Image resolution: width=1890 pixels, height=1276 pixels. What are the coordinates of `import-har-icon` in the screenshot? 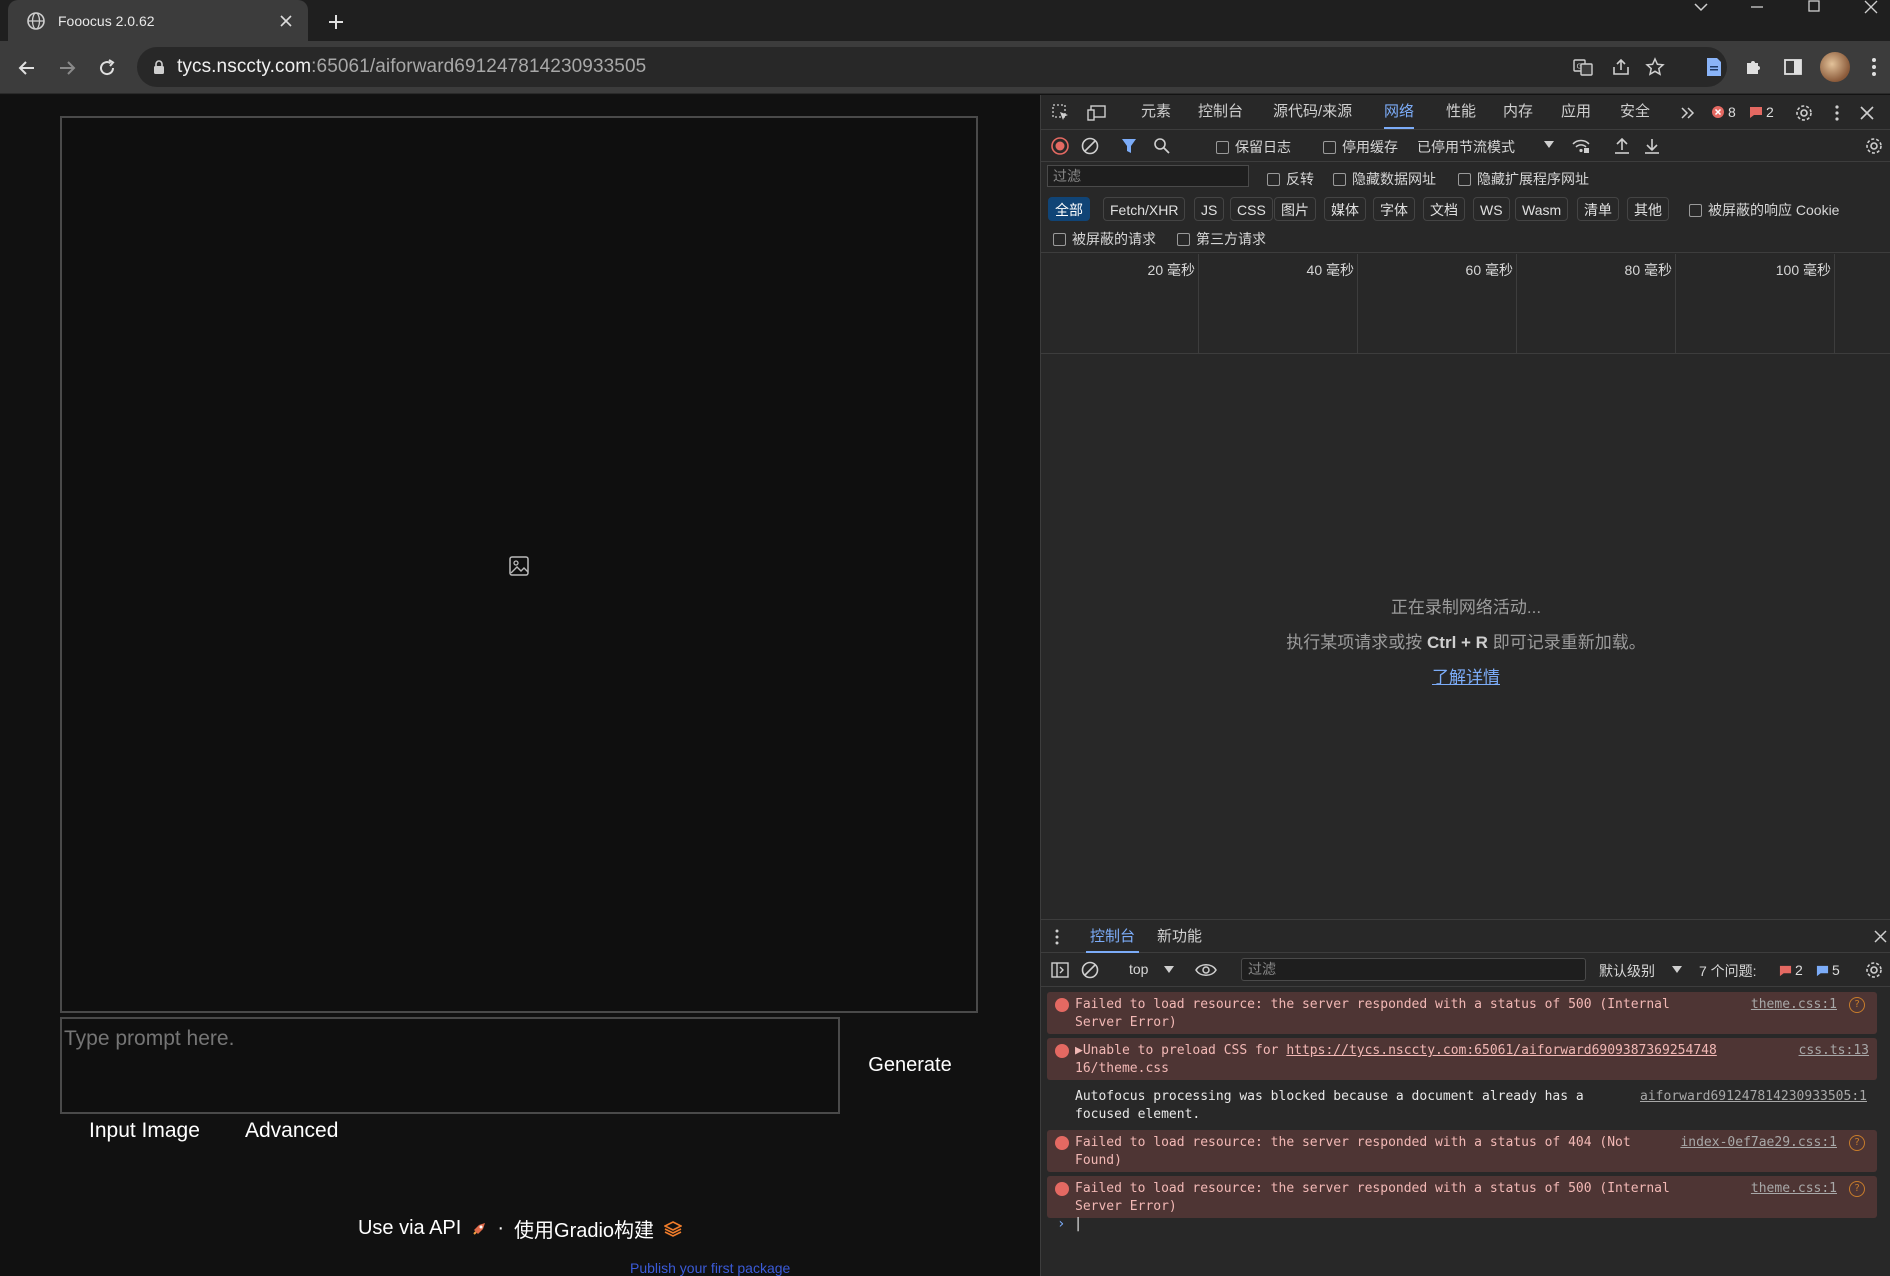 It's located at (1622, 146).